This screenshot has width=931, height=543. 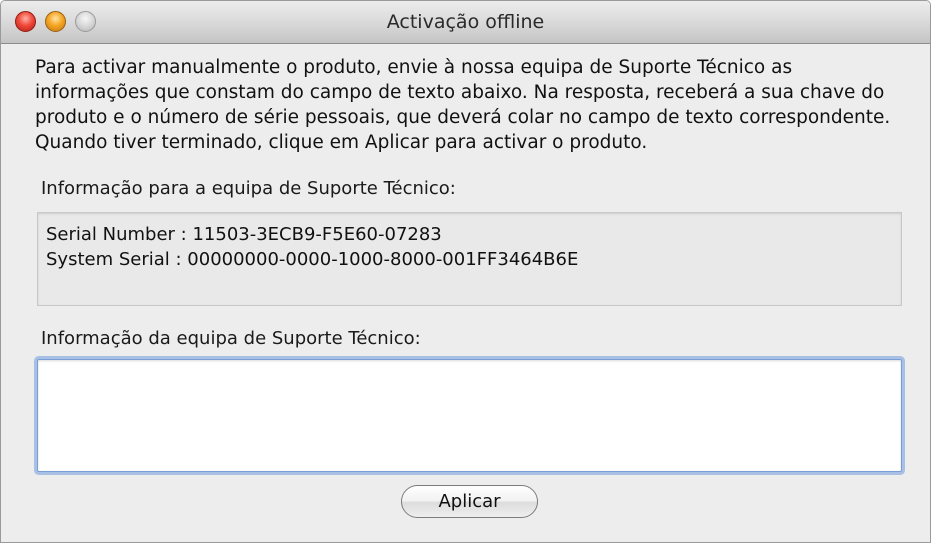 I want to click on apply-button: Aplicar, so click(x=469, y=501).